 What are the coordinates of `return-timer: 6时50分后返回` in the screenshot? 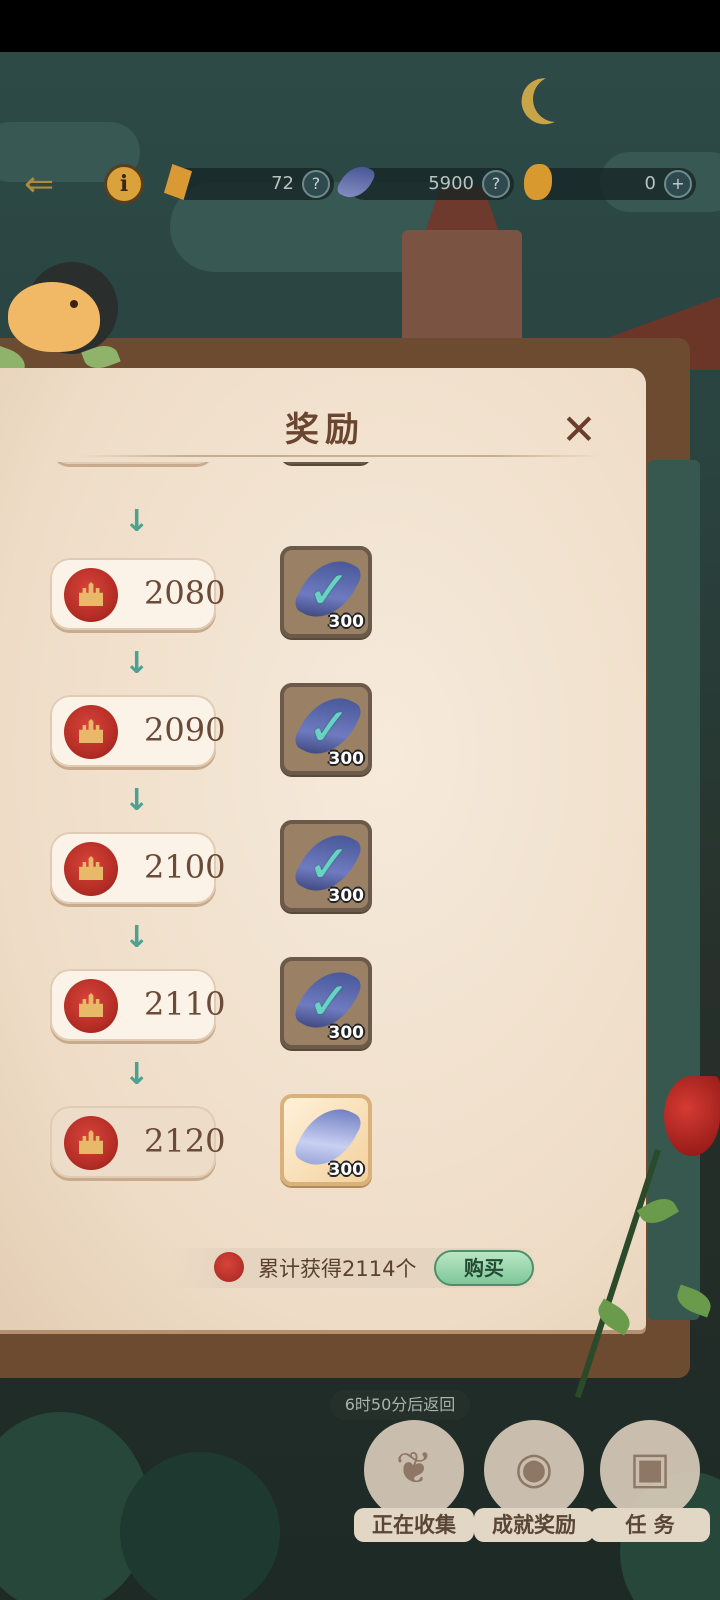 It's located at (400, 1405).